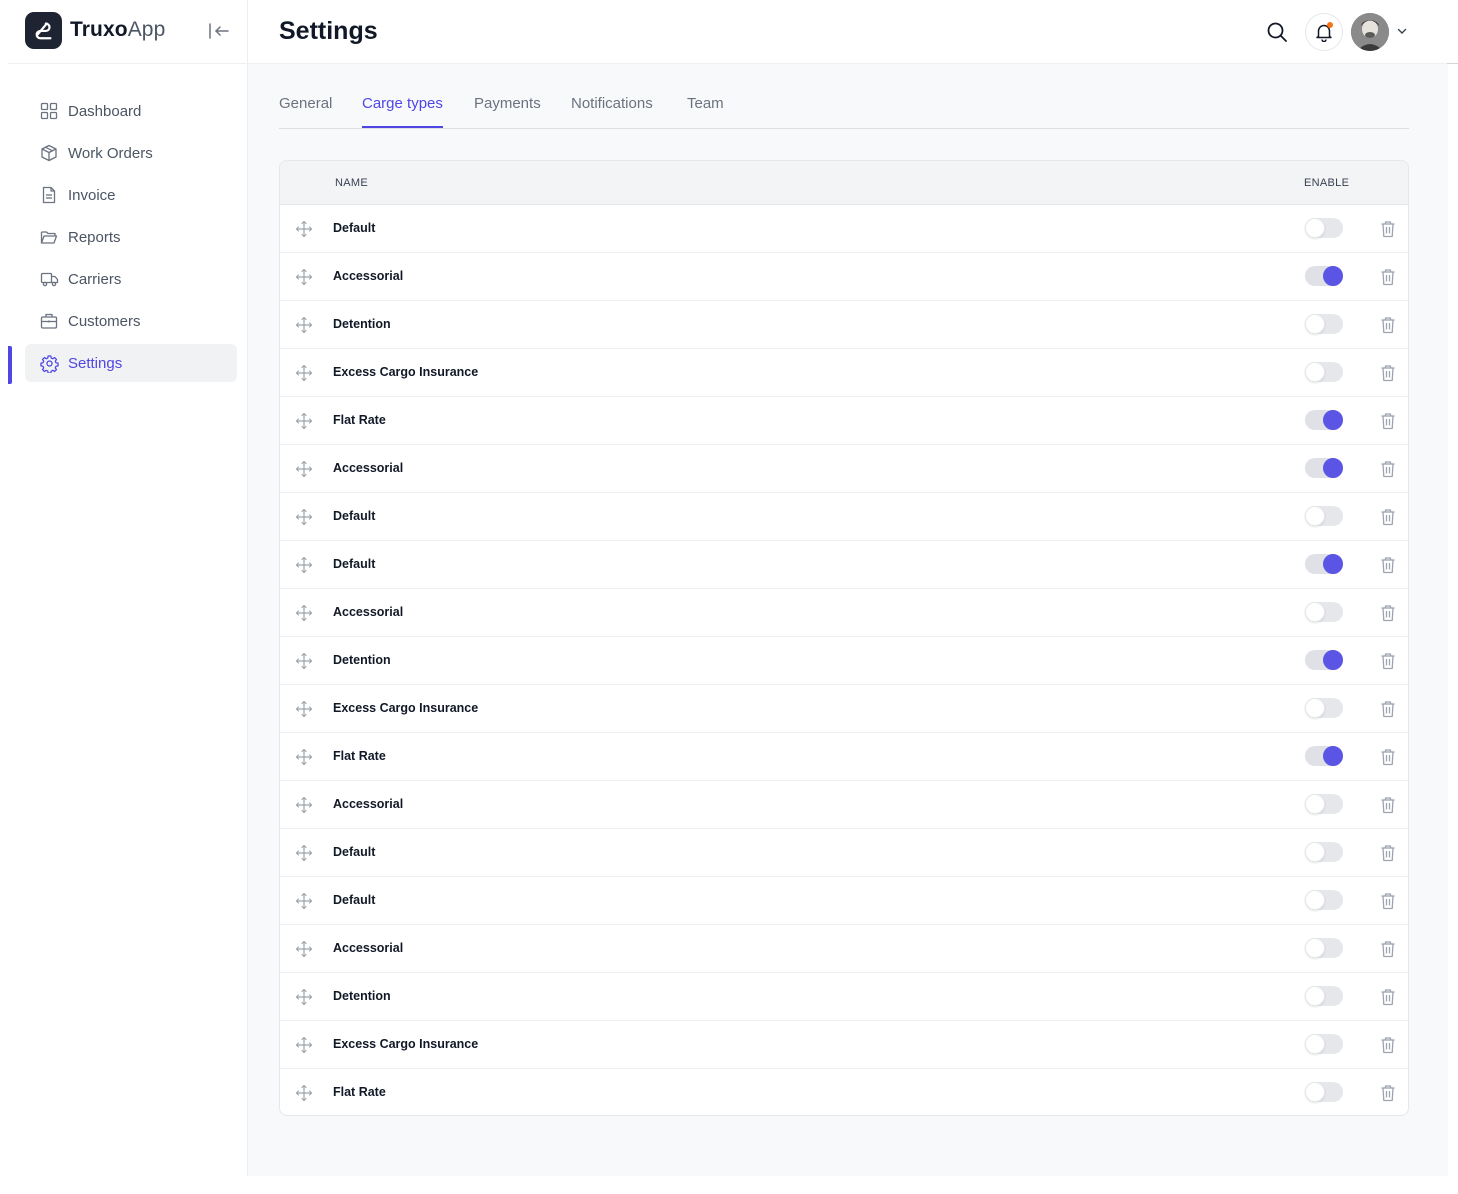  I want to click on sidebar-item-customers: Customers, so click(131, 321).